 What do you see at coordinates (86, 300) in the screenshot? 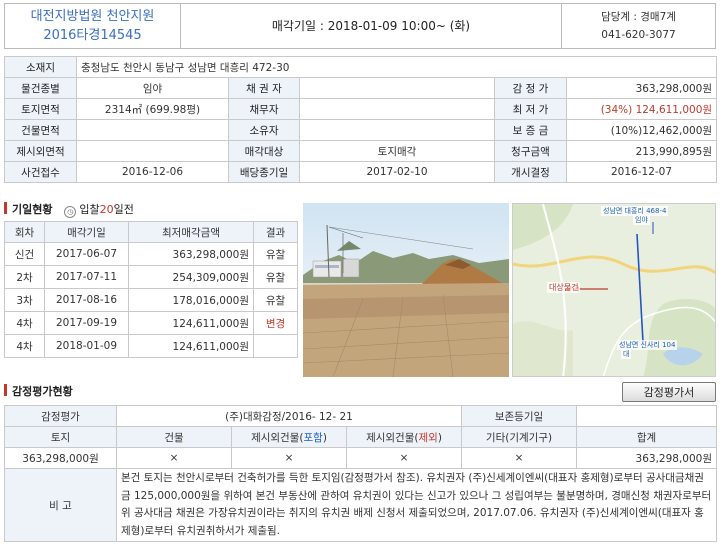
I see `sale-date: 2017-08-16` at bounding box center [86, 300].